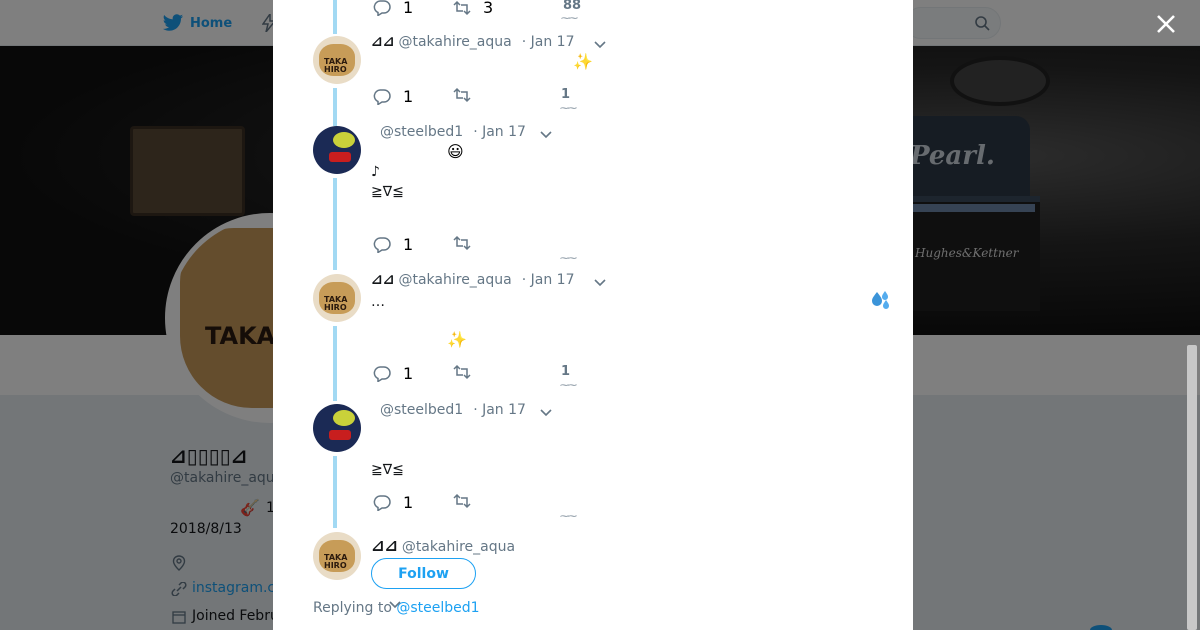 This screenshot has height=630, width=1200. I want to click on main-tweet-author-name: ⊿⊿, so click(384, 545).